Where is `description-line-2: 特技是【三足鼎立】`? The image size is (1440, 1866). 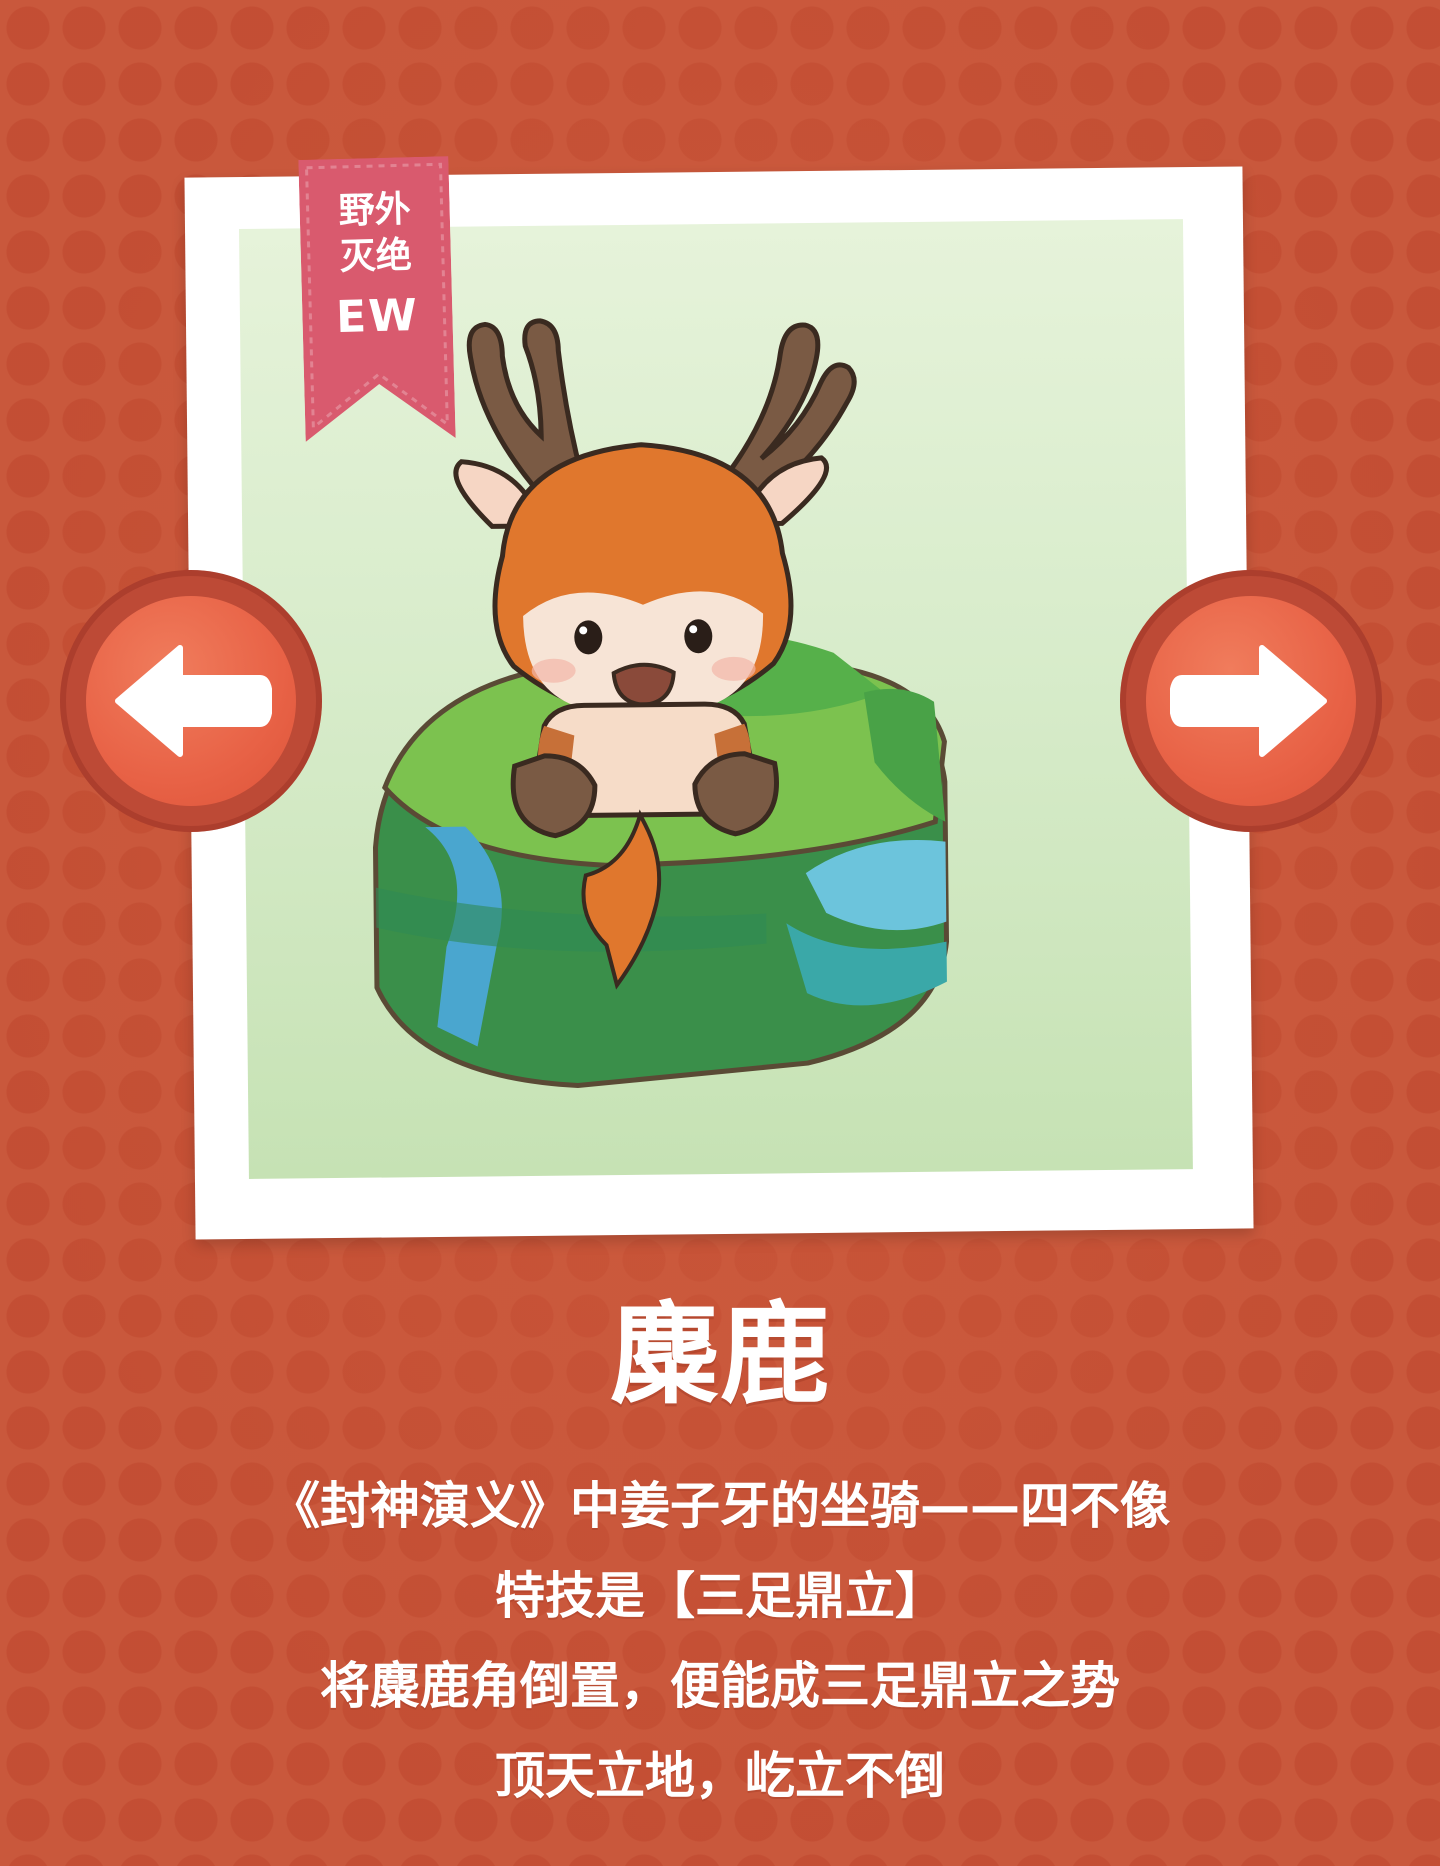
description-line-2: 特技是【三足鼎立】 is located at coordinates (720, 1596).